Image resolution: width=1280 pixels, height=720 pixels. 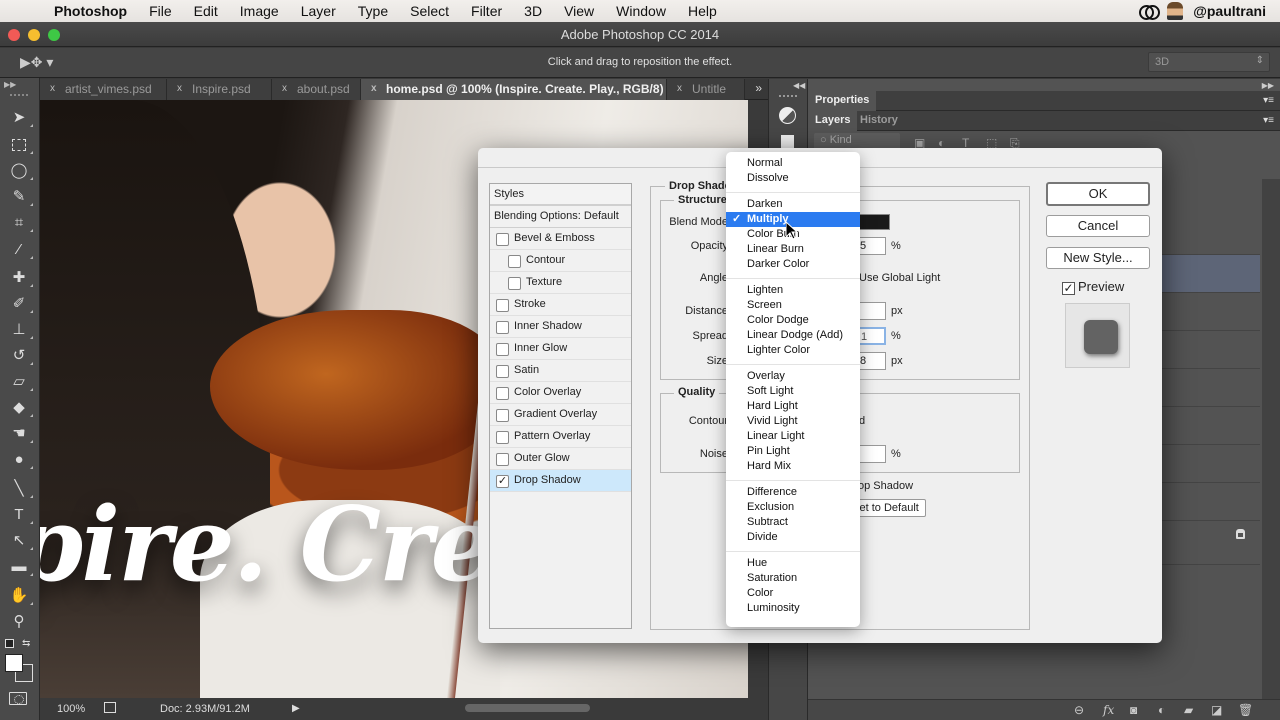 I want to click on menu-type: Type, so click(x=373, y=11).